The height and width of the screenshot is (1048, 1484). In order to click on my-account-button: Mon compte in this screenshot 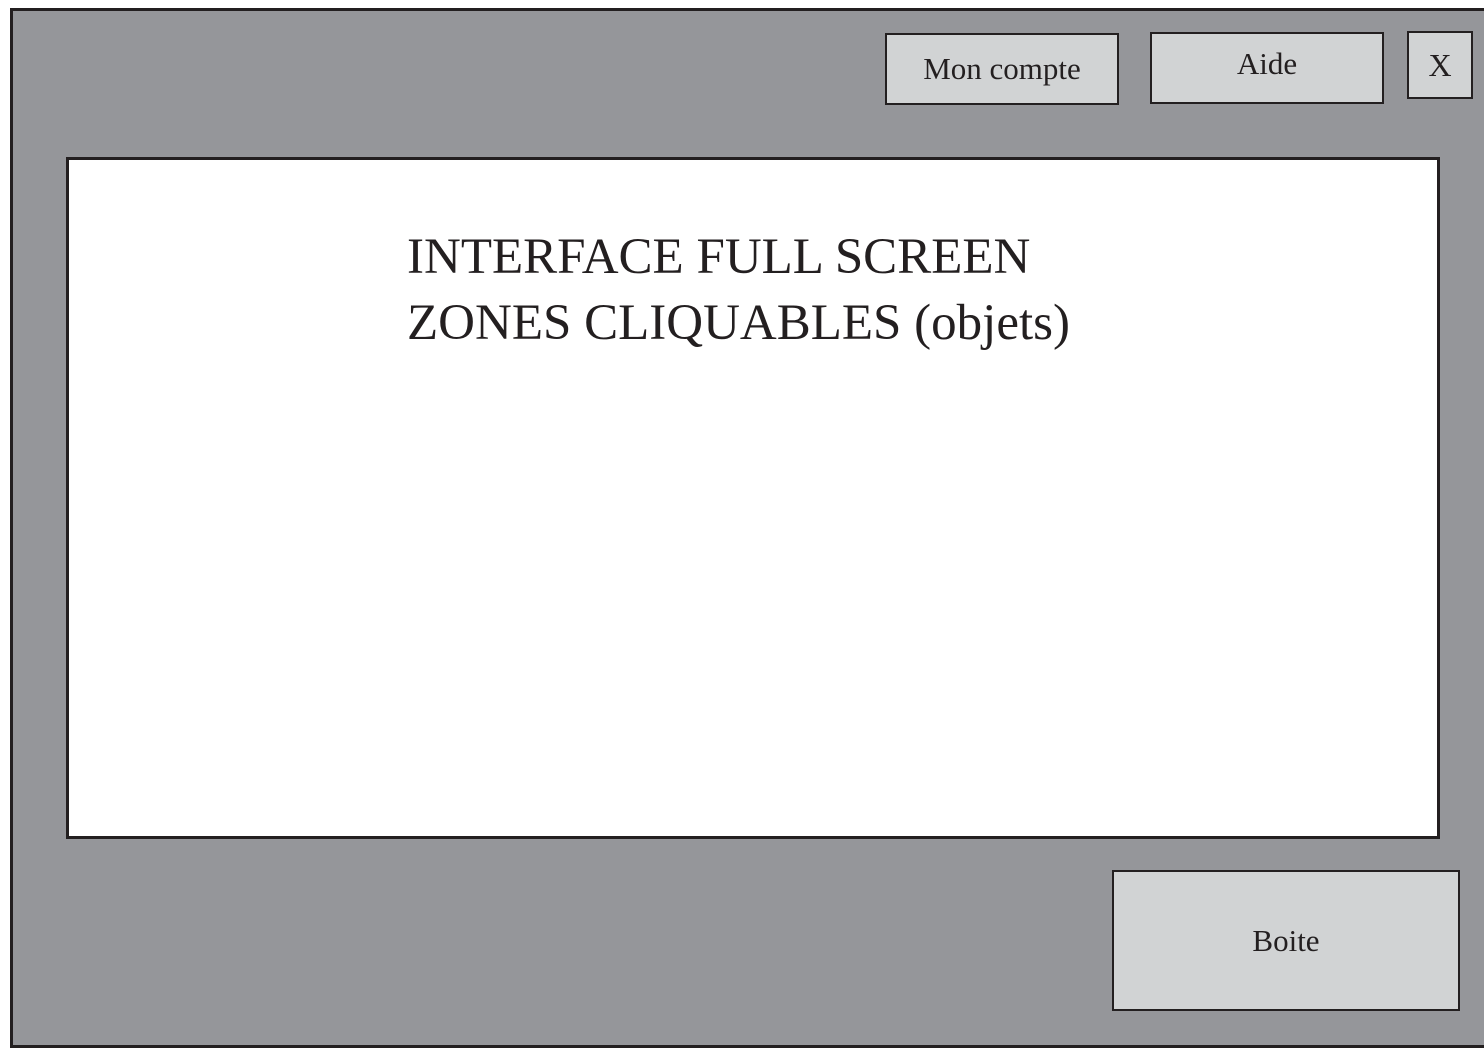, I will do `click(1002, 69)`.